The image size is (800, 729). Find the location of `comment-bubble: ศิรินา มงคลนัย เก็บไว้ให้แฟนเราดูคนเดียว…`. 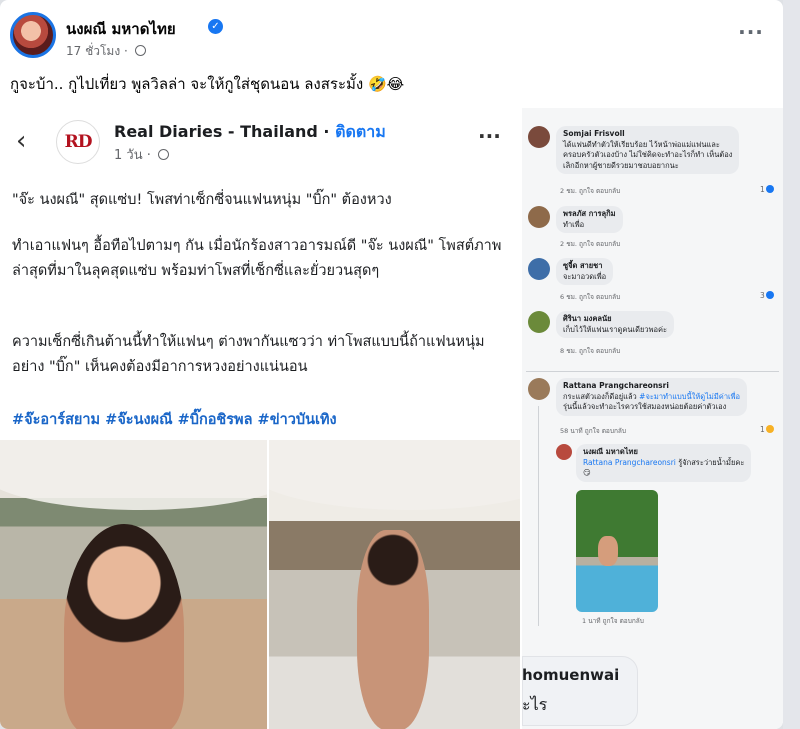

comment-bubble: ศิรินา มงคลนัย เก็บไว้ให้แฟนเราดูคนเดียว… is located at coordinates (615, 324).